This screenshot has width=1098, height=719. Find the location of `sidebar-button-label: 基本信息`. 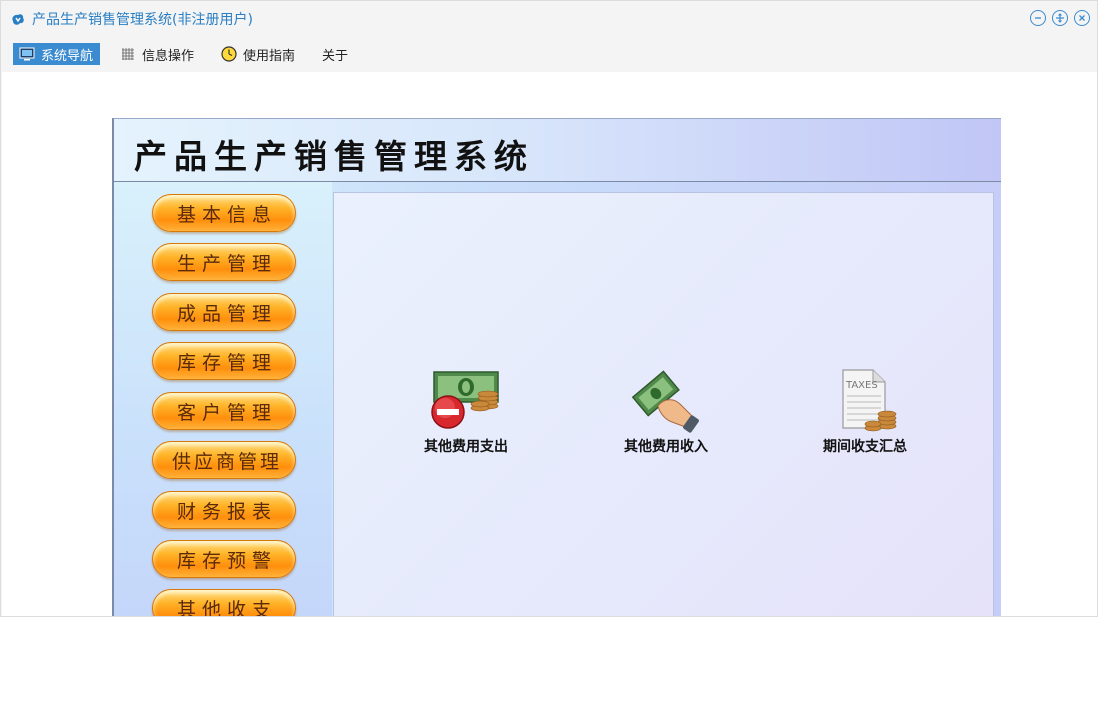

sidebar-button-label: 基本信息 is located at coordinates (226, 214).